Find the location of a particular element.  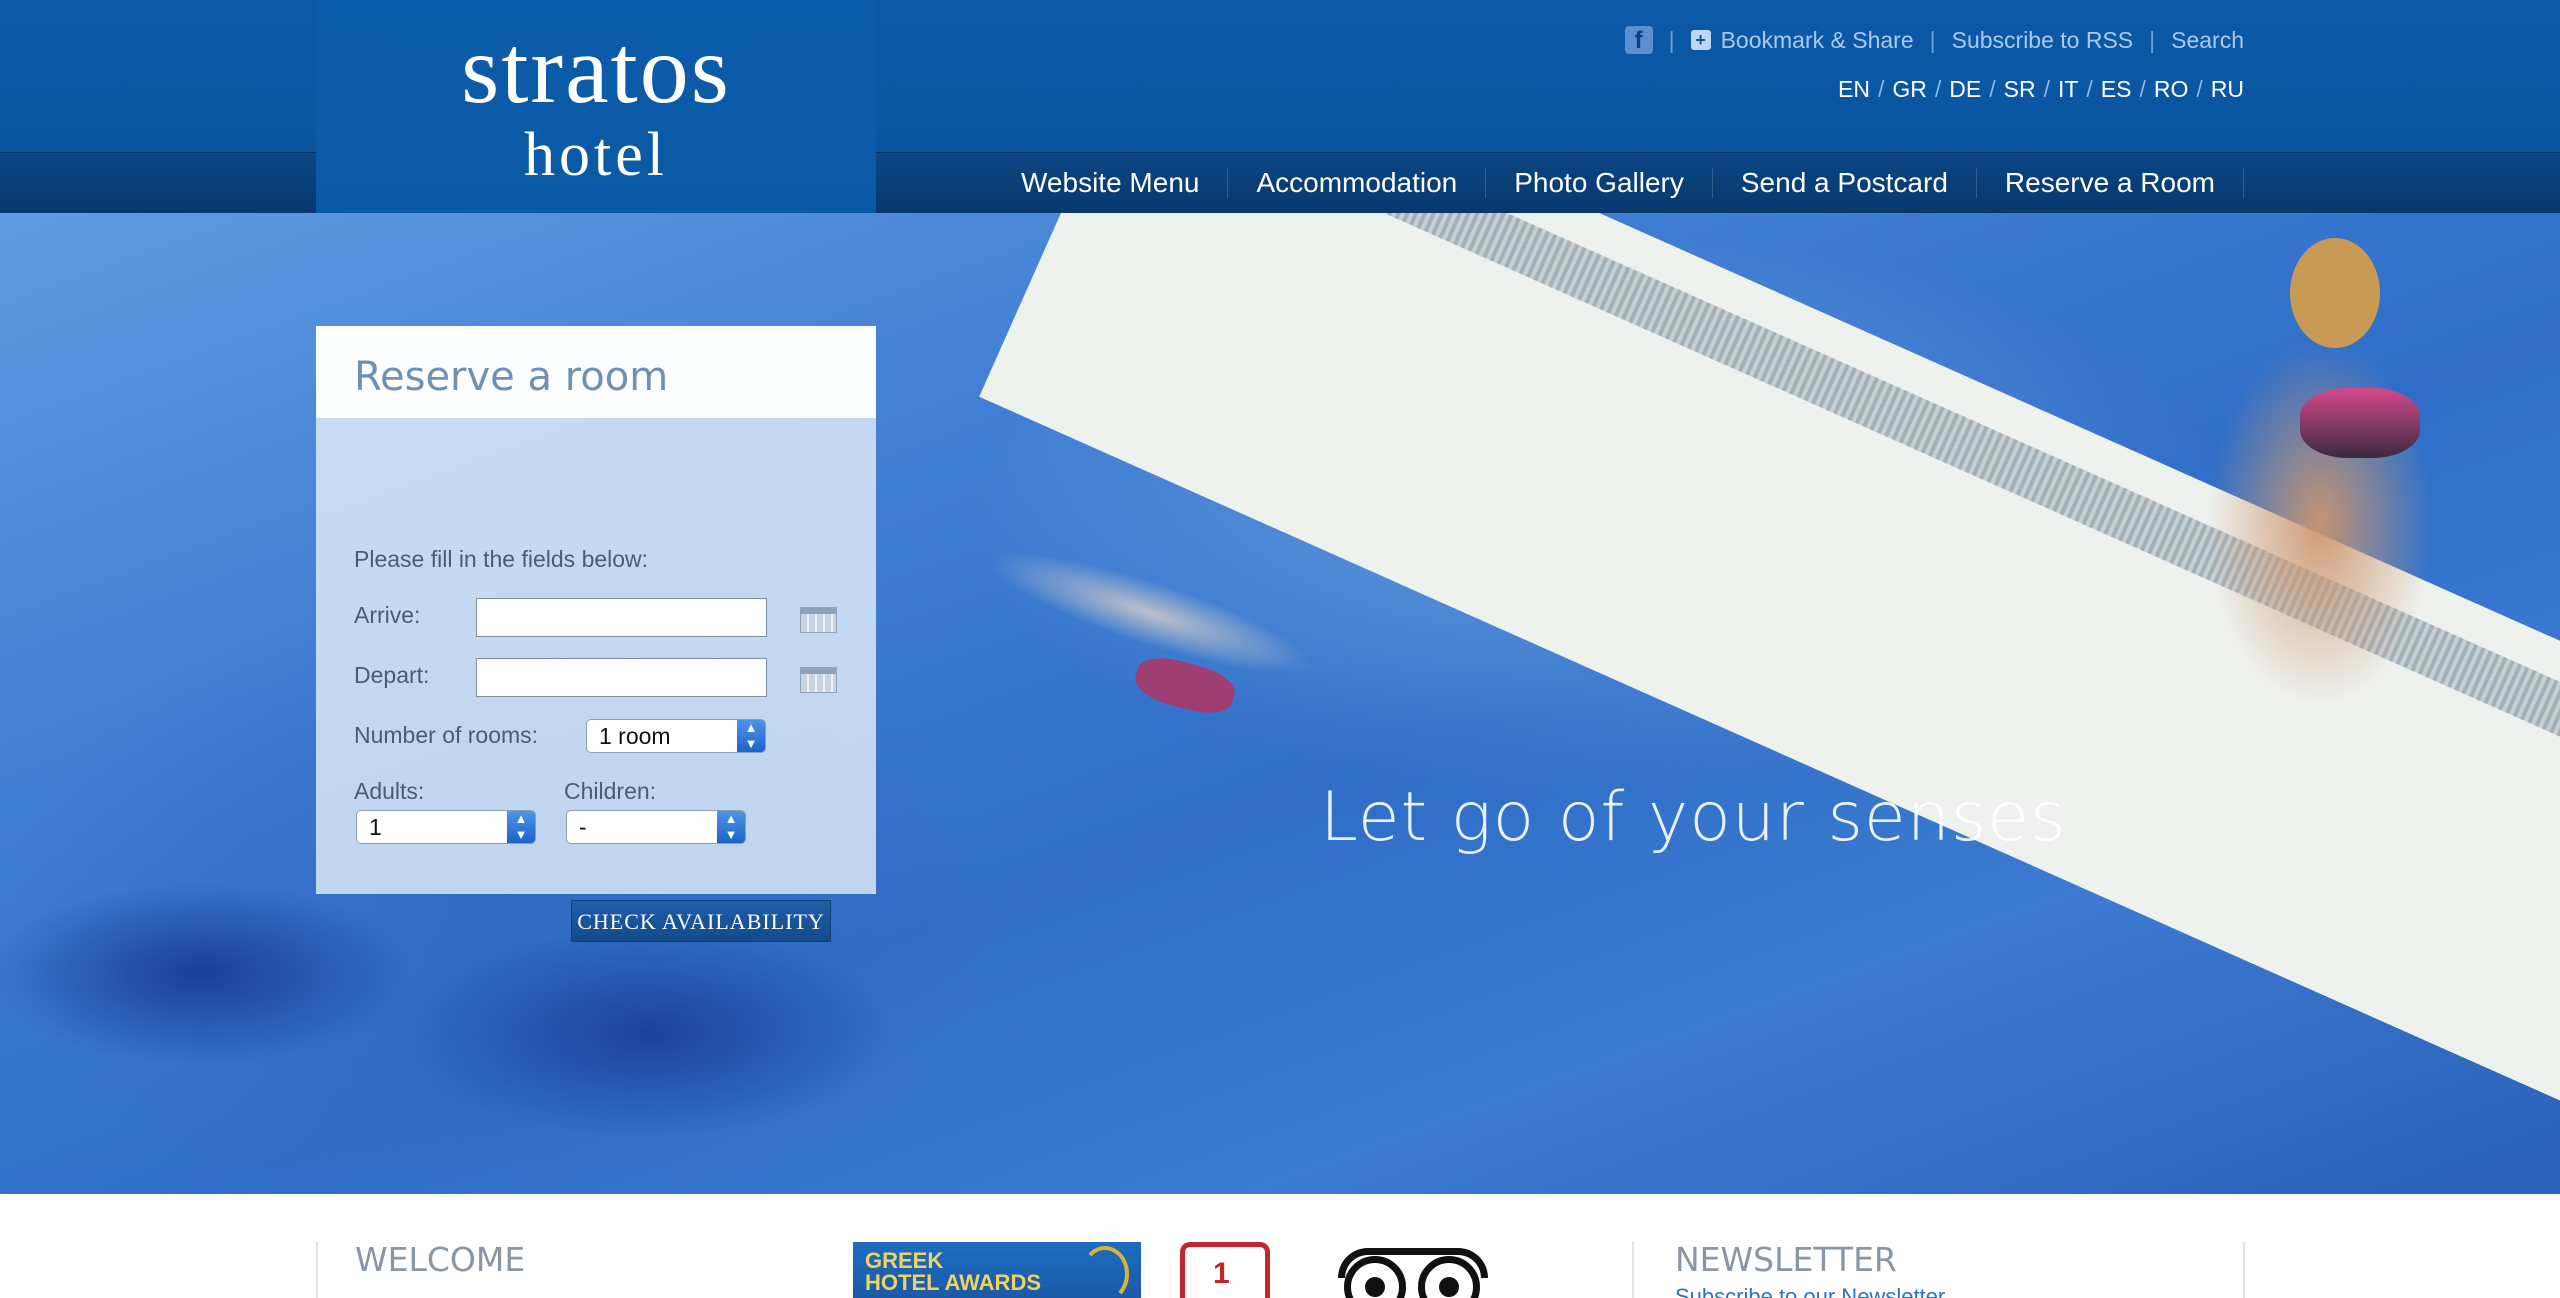

award-line-2: HOTEL AWARDS is located at coordinates (953, 1282).